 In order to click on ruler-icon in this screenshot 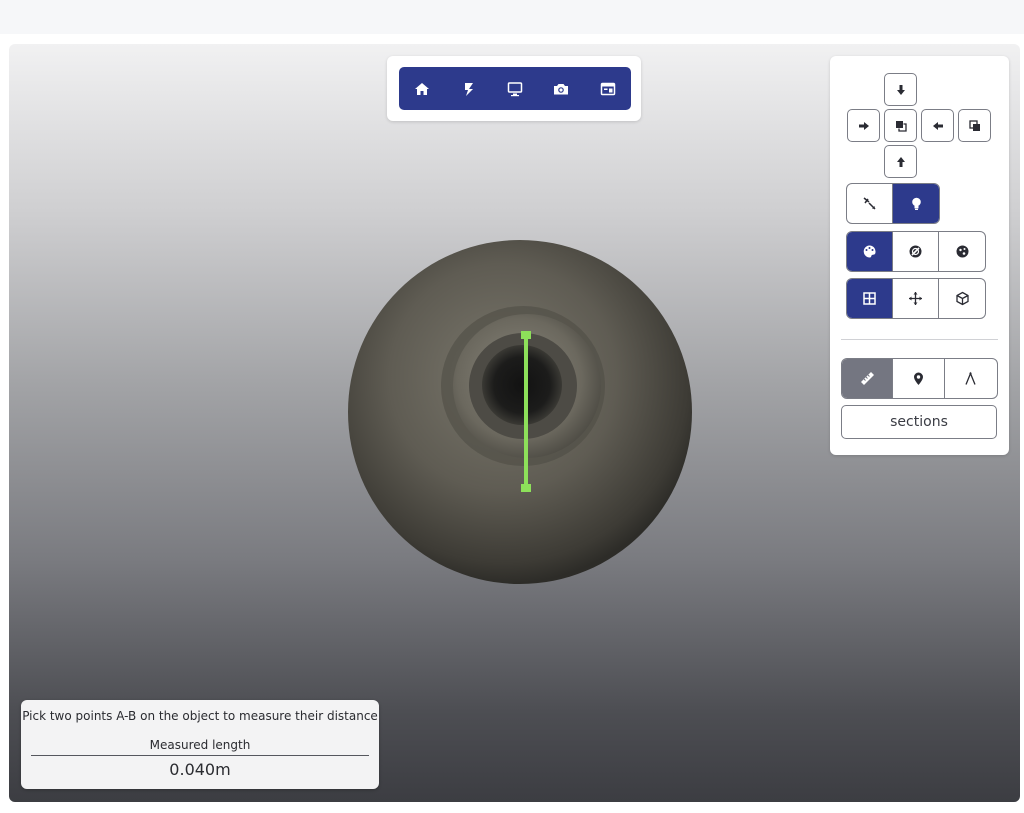, I will do `click(867, 378)`.